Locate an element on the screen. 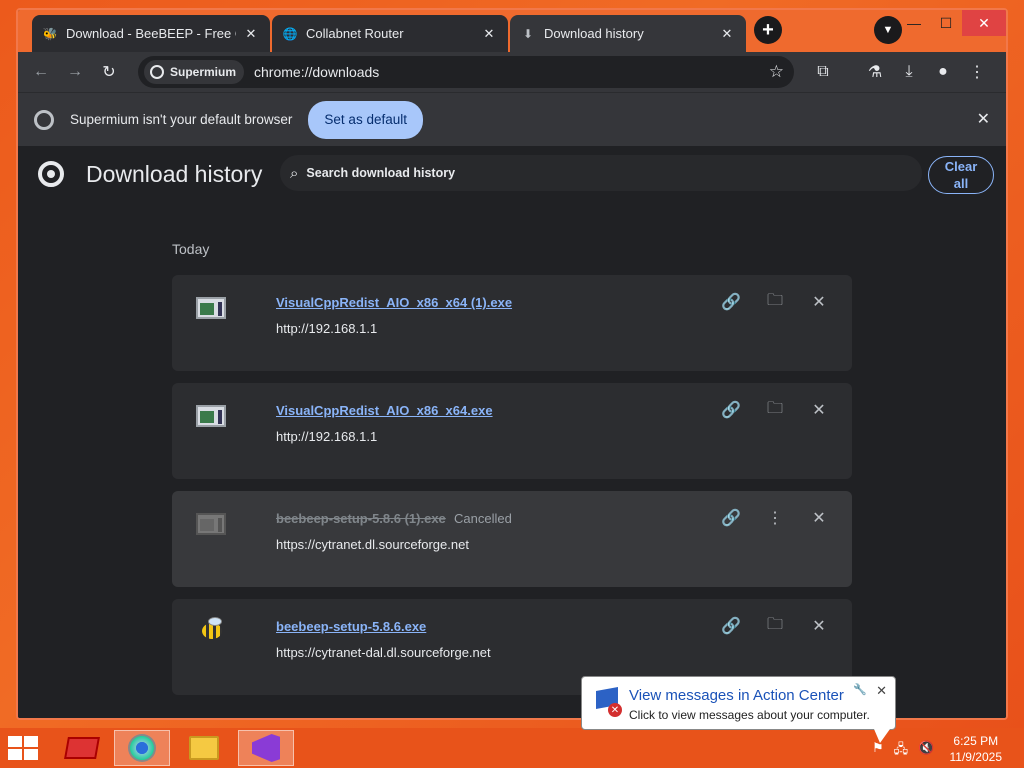 The width and height of the screenshot is (1024, 768). forward-icon: → is located at coordinates (75, 72).